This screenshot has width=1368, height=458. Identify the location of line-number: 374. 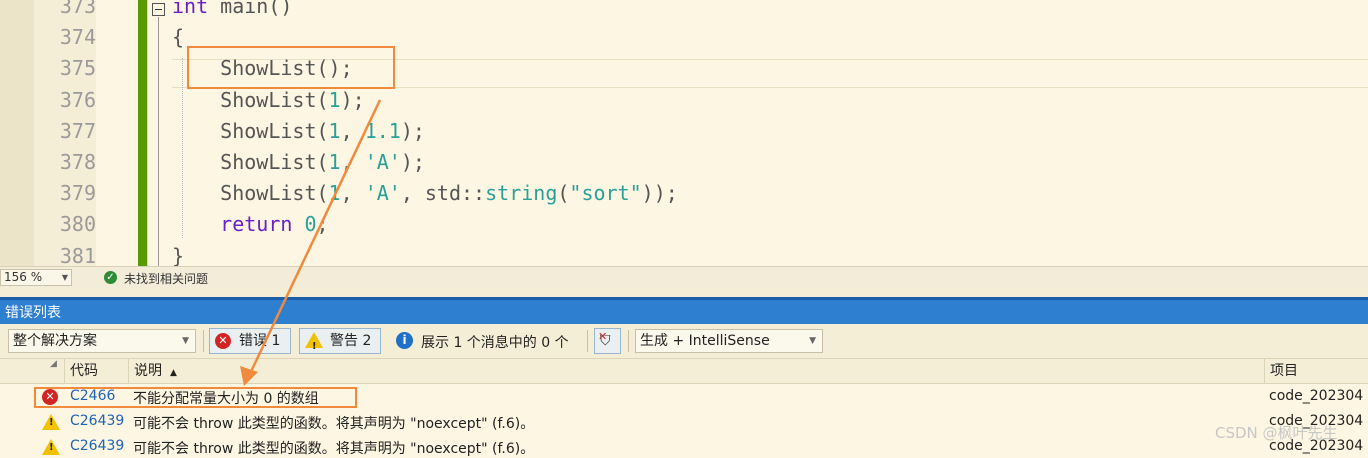
(77, 37).